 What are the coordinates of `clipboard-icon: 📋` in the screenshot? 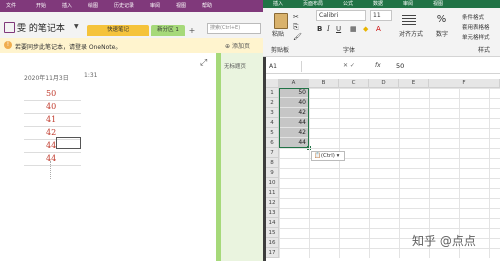 It's located at (317, 156).